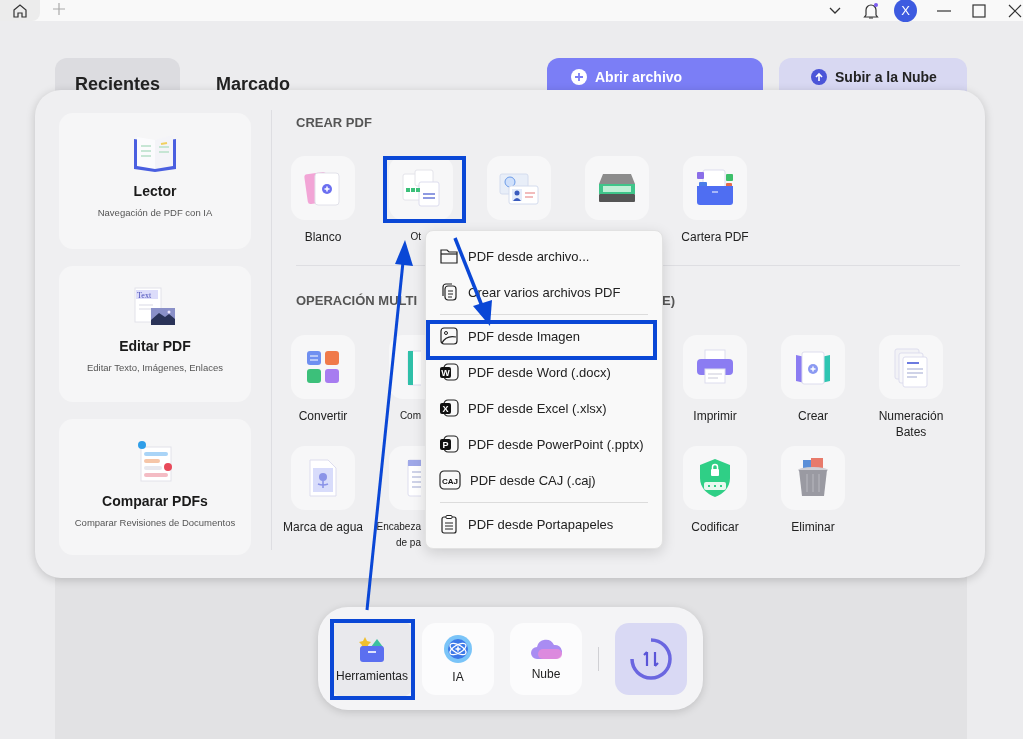  Describe the element at coordinates (544, 444) in the screenshot. I see `menu-item: P PDF desde PowerPoint (.pptx)` at that location.